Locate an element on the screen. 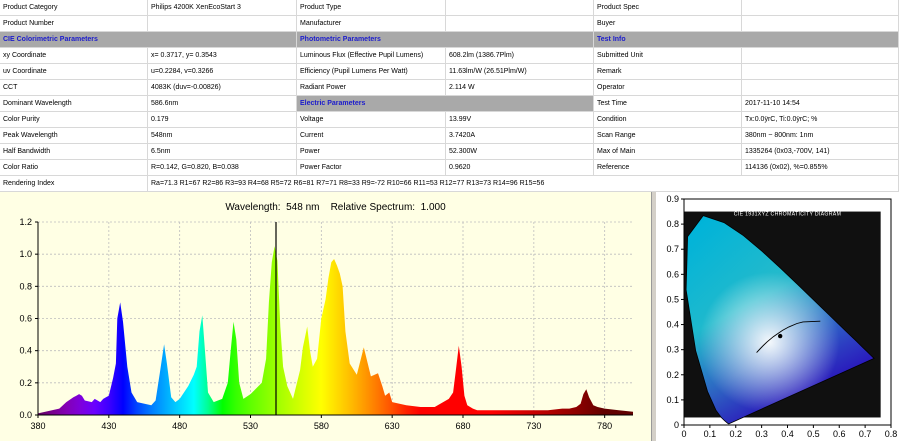 The height and width of the screenshot is (441, 899). cie-title: CIE 1931XYZ CHROMATICITY DIAGRAM is located at coordinates (787, 214).